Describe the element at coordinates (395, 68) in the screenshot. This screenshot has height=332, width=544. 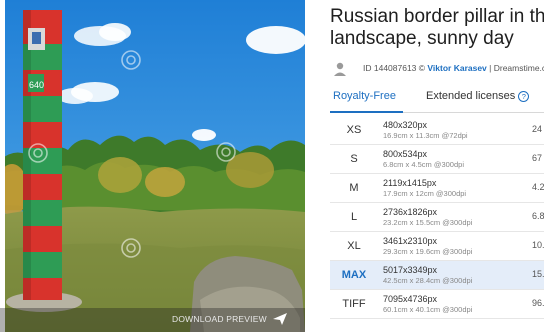
I see `image-id-text: ID 144087613 ©` at that location.